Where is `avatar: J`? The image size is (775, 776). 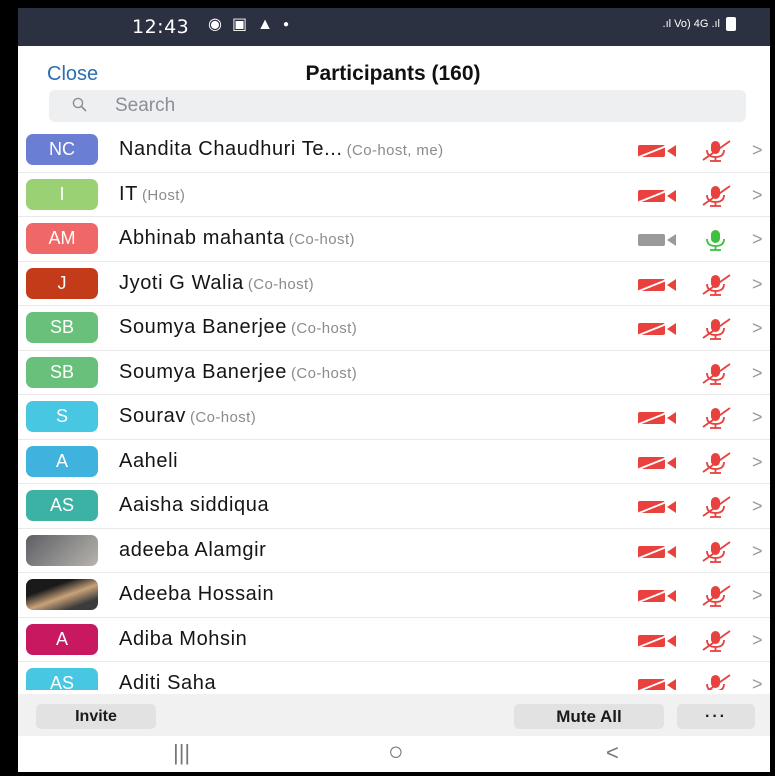
avatar: J is located at coordinates (62, 283).